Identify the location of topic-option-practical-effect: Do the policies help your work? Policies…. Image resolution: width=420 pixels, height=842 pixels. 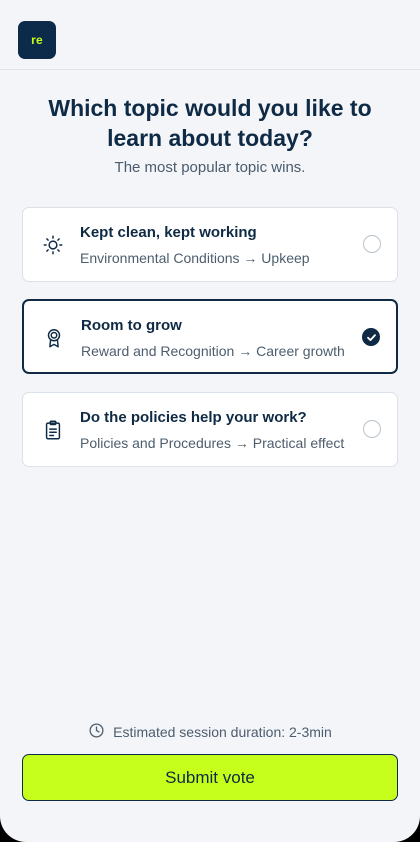
(210, 429).